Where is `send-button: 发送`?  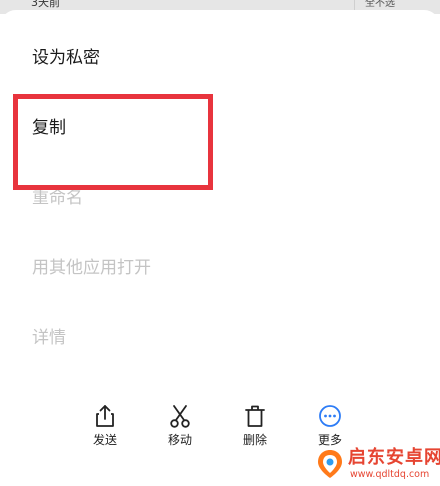
send-button: 发送 is located at coordinates (105, 425).